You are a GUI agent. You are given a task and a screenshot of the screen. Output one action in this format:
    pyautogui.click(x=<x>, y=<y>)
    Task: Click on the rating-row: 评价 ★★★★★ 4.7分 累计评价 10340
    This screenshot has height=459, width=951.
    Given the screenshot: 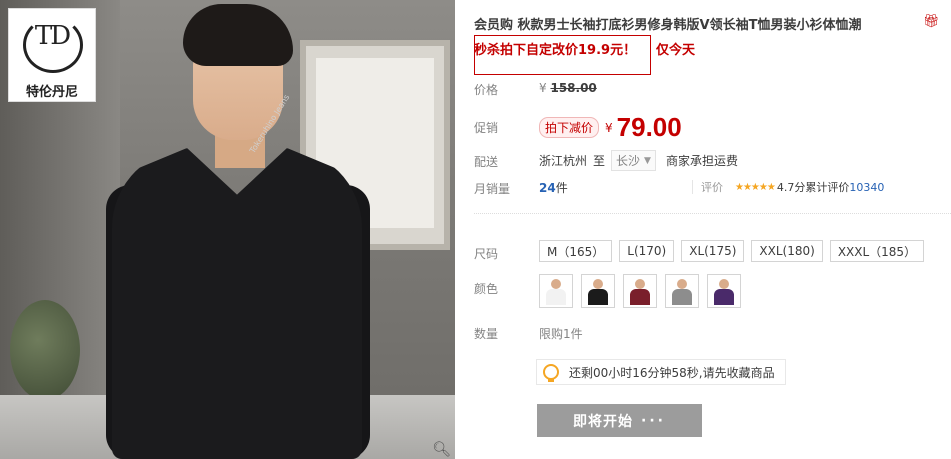 What is the action you would take?
    pyautogui.click(x=788, y=187)
    